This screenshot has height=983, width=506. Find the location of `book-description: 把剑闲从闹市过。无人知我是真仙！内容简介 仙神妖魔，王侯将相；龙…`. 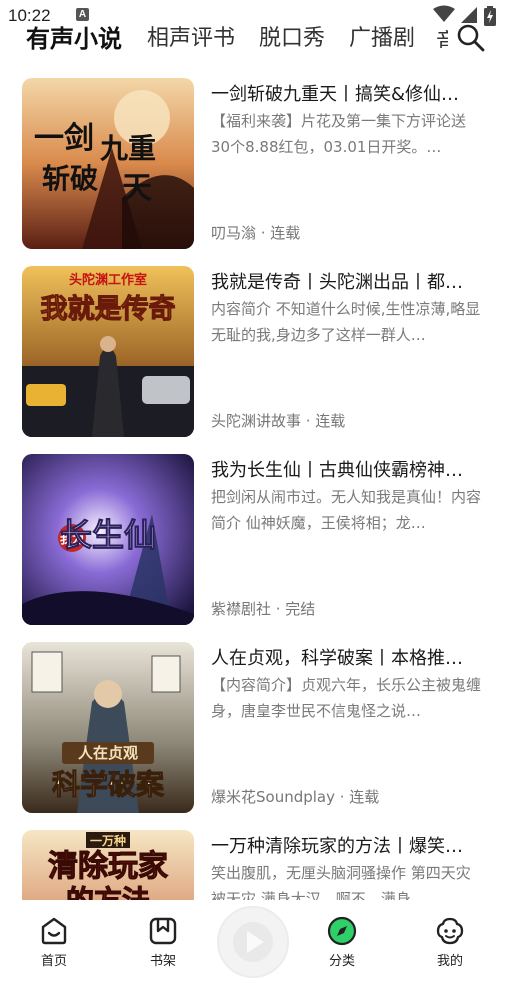

book-description: 把剑闲从闹市过。无人知我是真仙！内容简介 仙神妖魔，王侯将相；龙… is located at coordinates (346, 510).